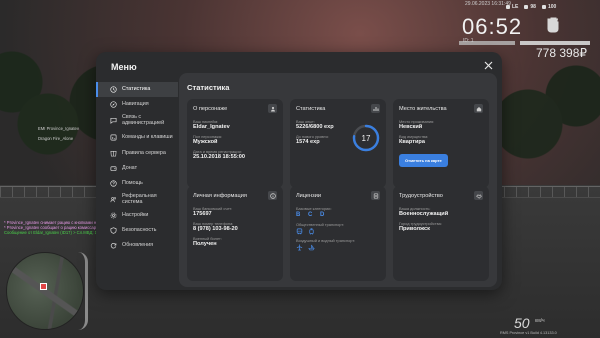 This screenshot has width=600, height=338. I want to click on mark-on-map-button: Отметить на карте, so click(423, 160).